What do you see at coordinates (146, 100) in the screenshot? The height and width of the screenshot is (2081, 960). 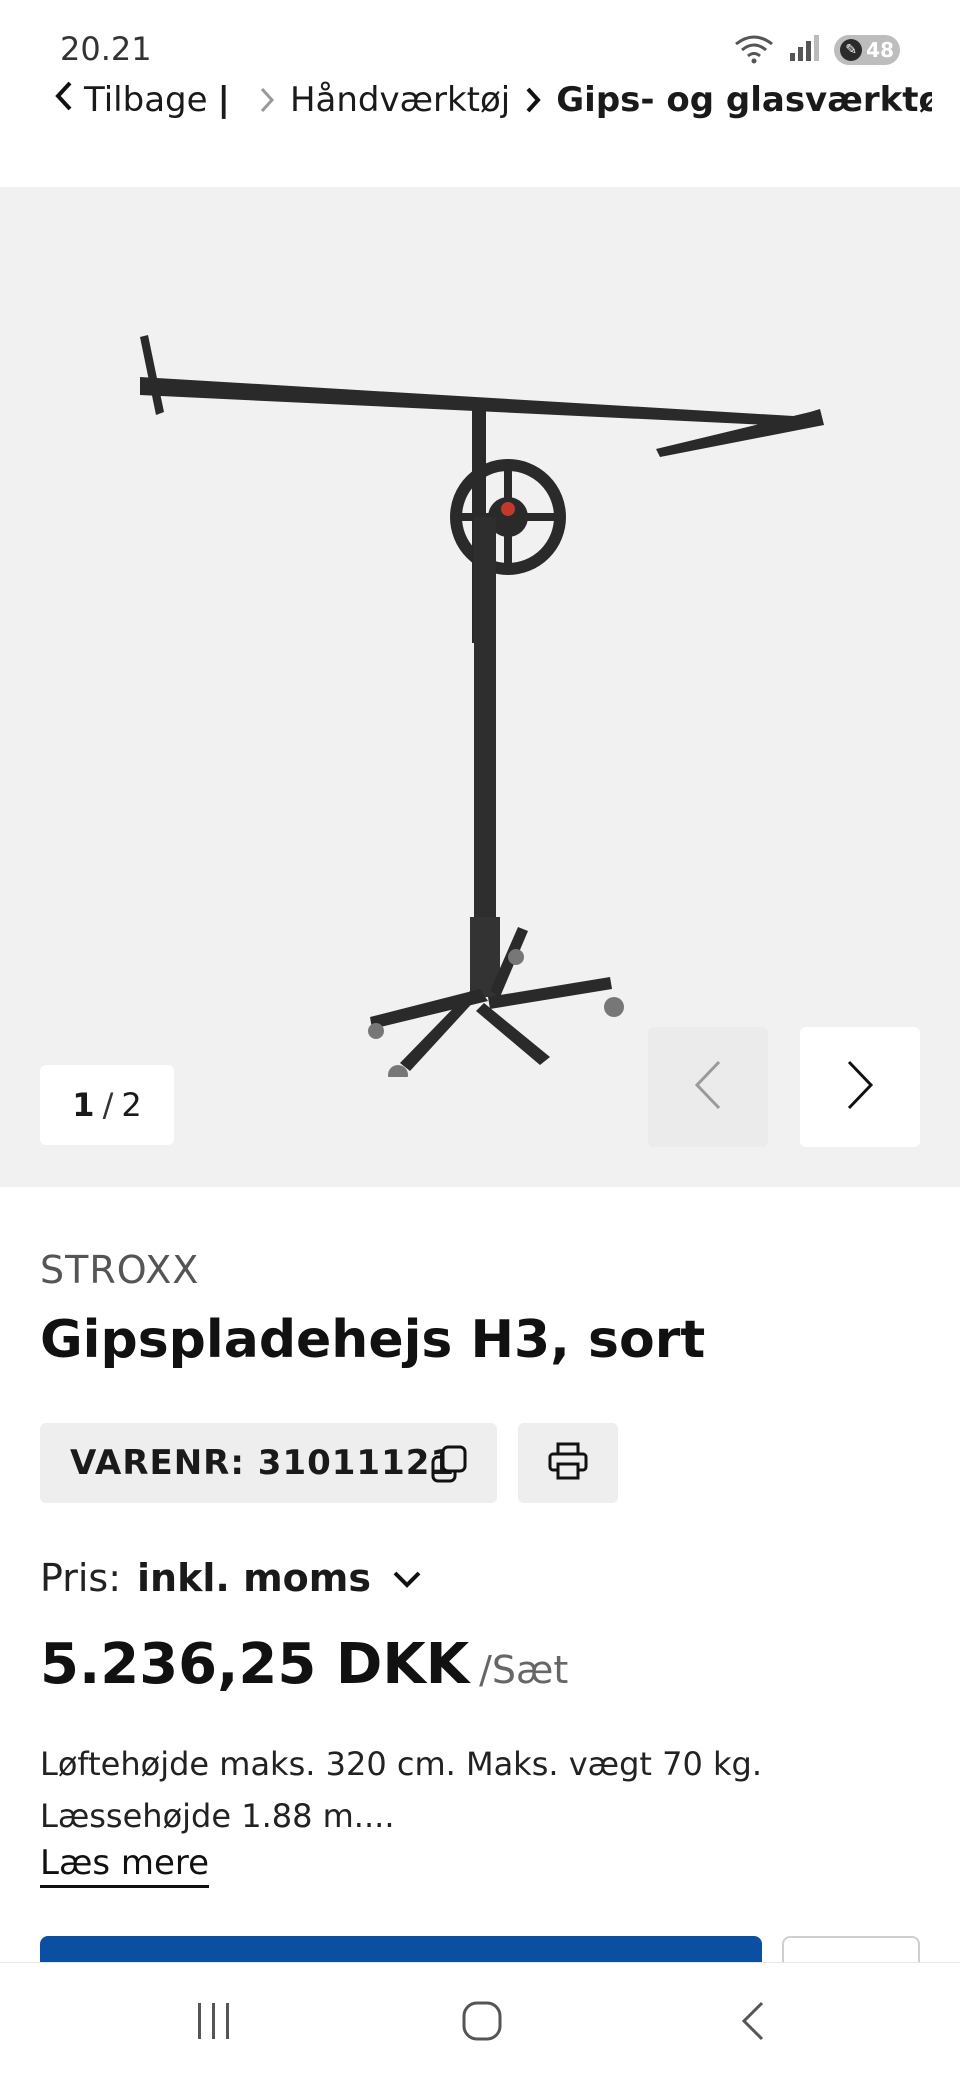 I see `back-label: Tilbage` at bounding box center [146, 100].